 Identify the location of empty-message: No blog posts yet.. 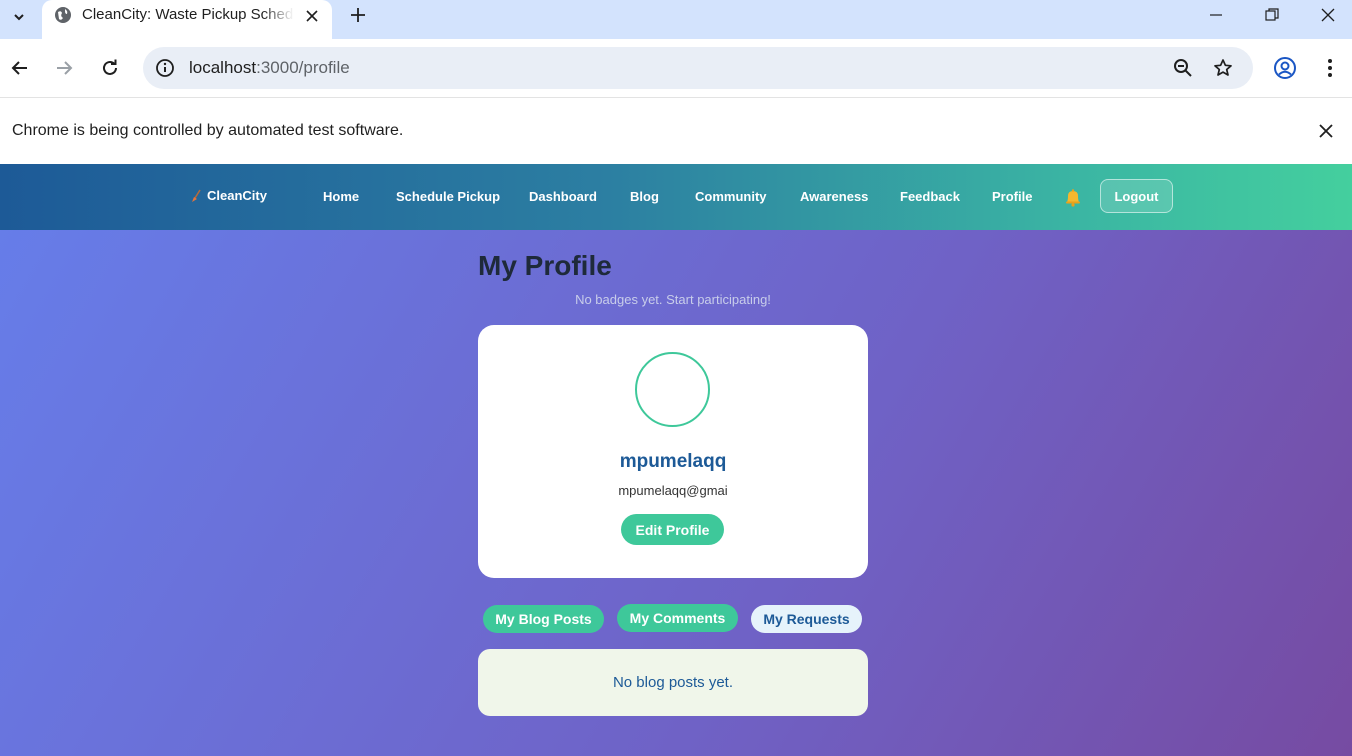
(673, 682).